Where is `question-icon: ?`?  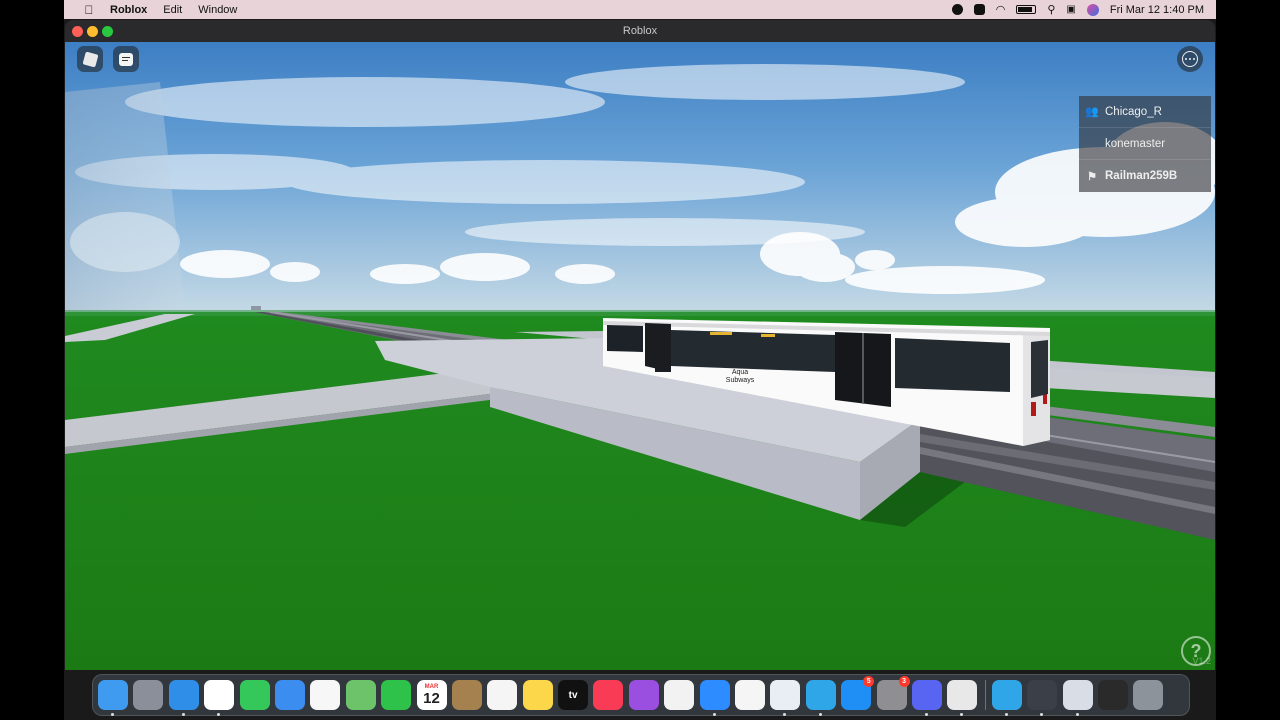
question-icon: ? is located at coordinates (1196, 650).